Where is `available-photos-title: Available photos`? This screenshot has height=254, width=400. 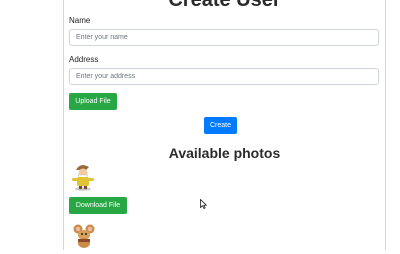 available-photos-title: Available photos is located at coordinates (224, 153).